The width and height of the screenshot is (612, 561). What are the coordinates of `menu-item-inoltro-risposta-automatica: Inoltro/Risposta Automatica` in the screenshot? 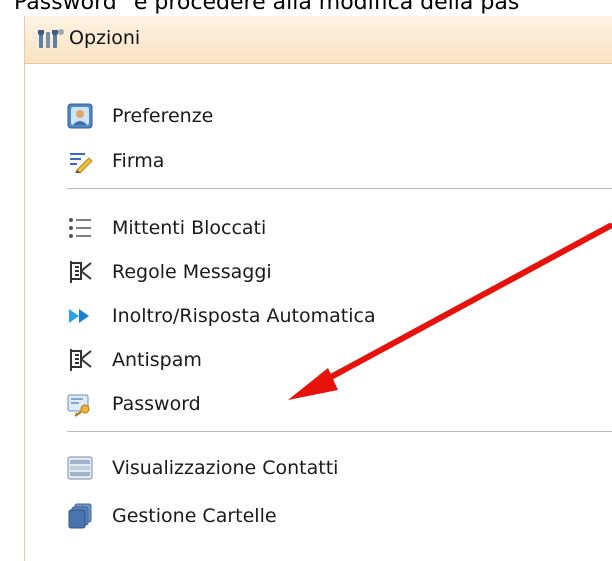 It's located at (221, 316).